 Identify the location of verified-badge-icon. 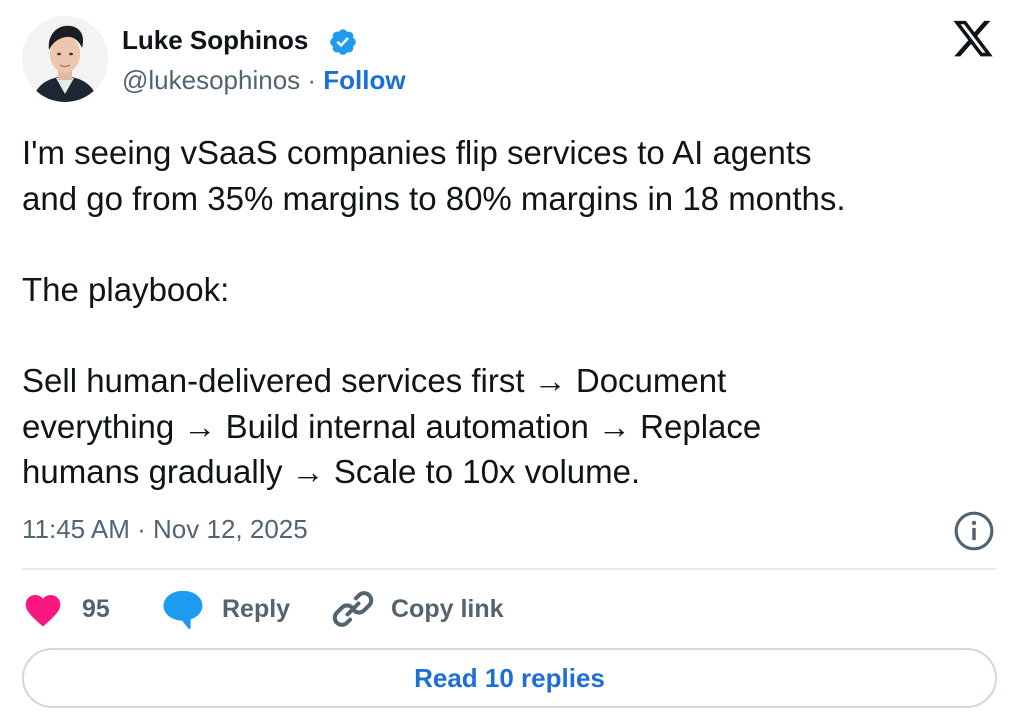
(343, 42).